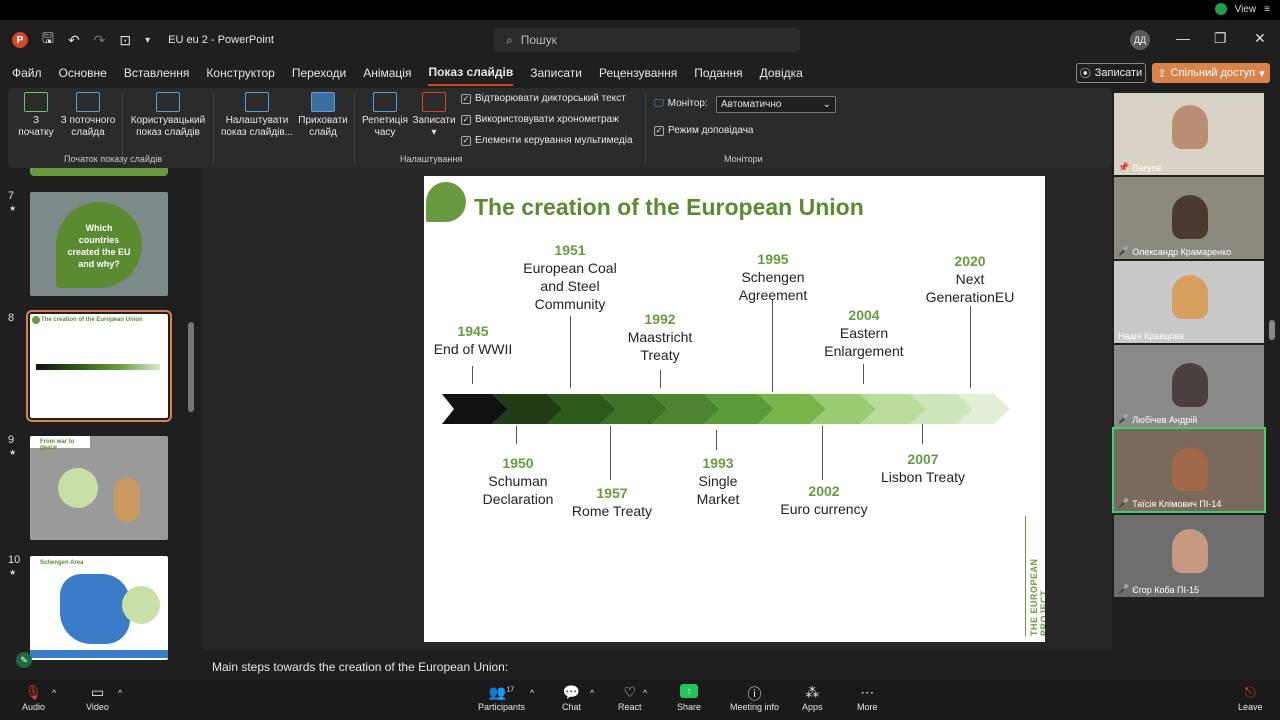 This screenshot has width=1280, height=720. What do you see at coordinates (471, 73) in the screenshot?
I see `tab-slideshow: Показ слайдів` at bounding box center [471, 73].